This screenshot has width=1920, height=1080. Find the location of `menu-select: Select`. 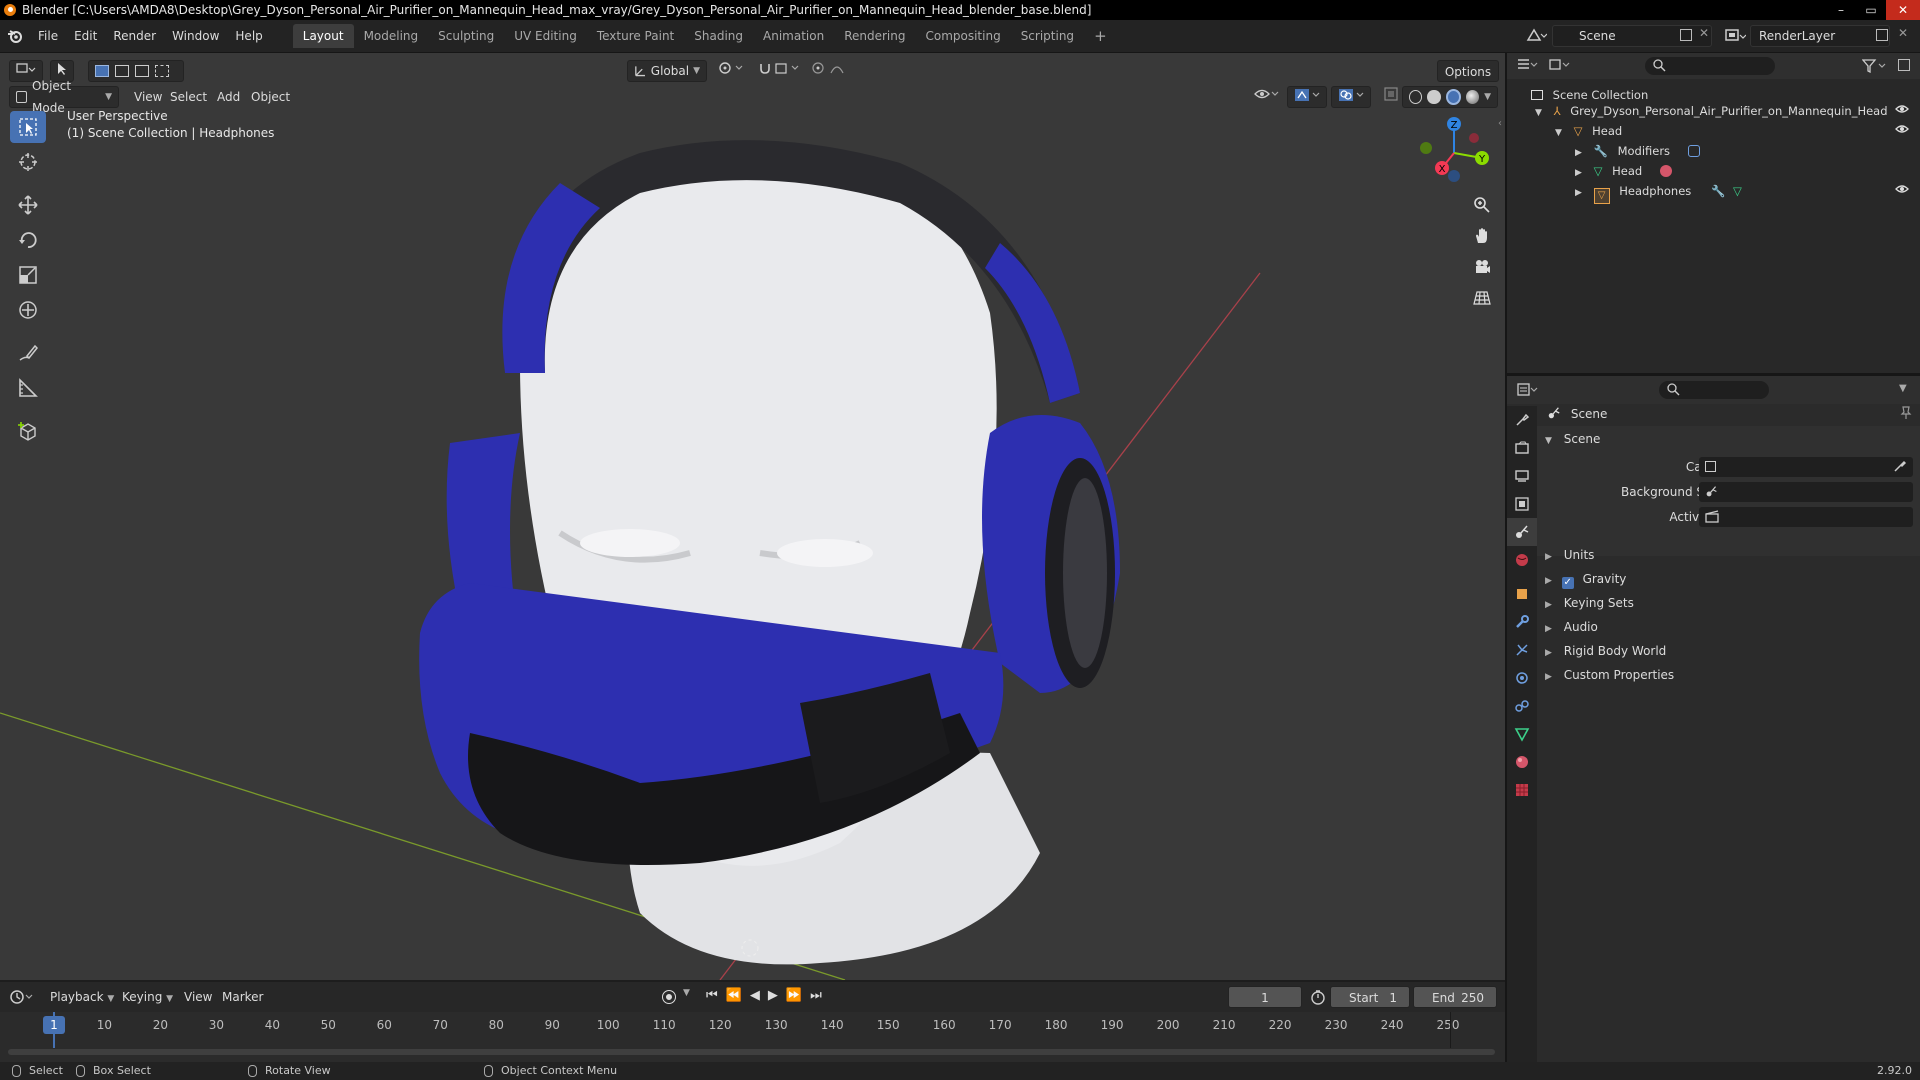

menu-select: Select is located at coordinates (188, 97).